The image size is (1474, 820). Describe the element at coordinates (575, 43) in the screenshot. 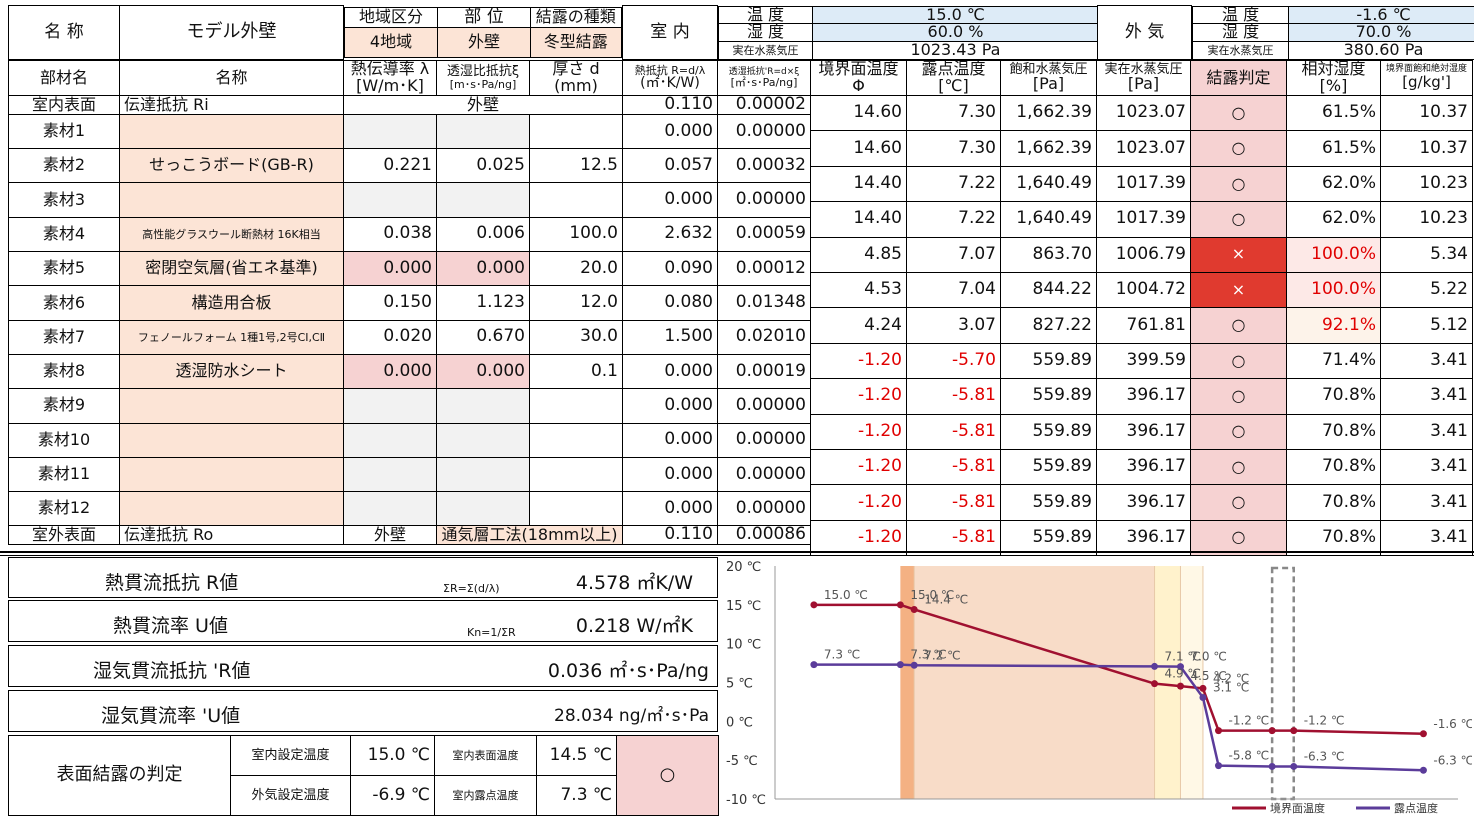

I see `cond-value: 冬型結露` at that location.